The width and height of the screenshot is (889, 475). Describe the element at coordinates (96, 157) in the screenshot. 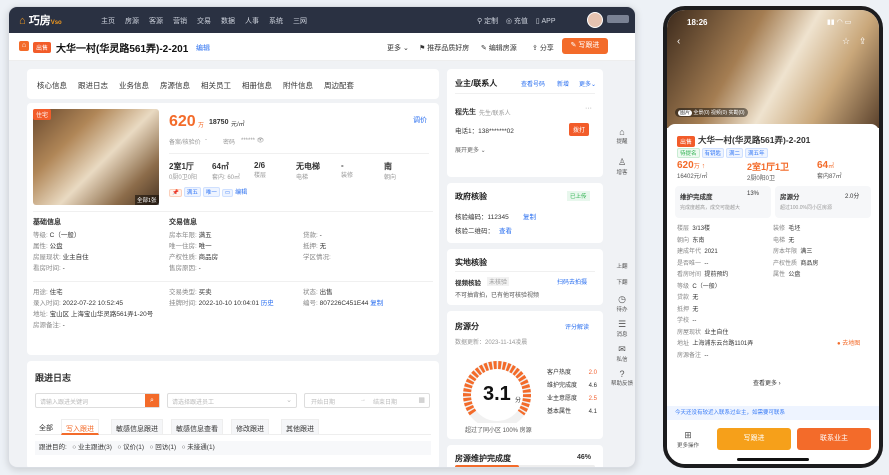

I see `listing-photo` at that location.